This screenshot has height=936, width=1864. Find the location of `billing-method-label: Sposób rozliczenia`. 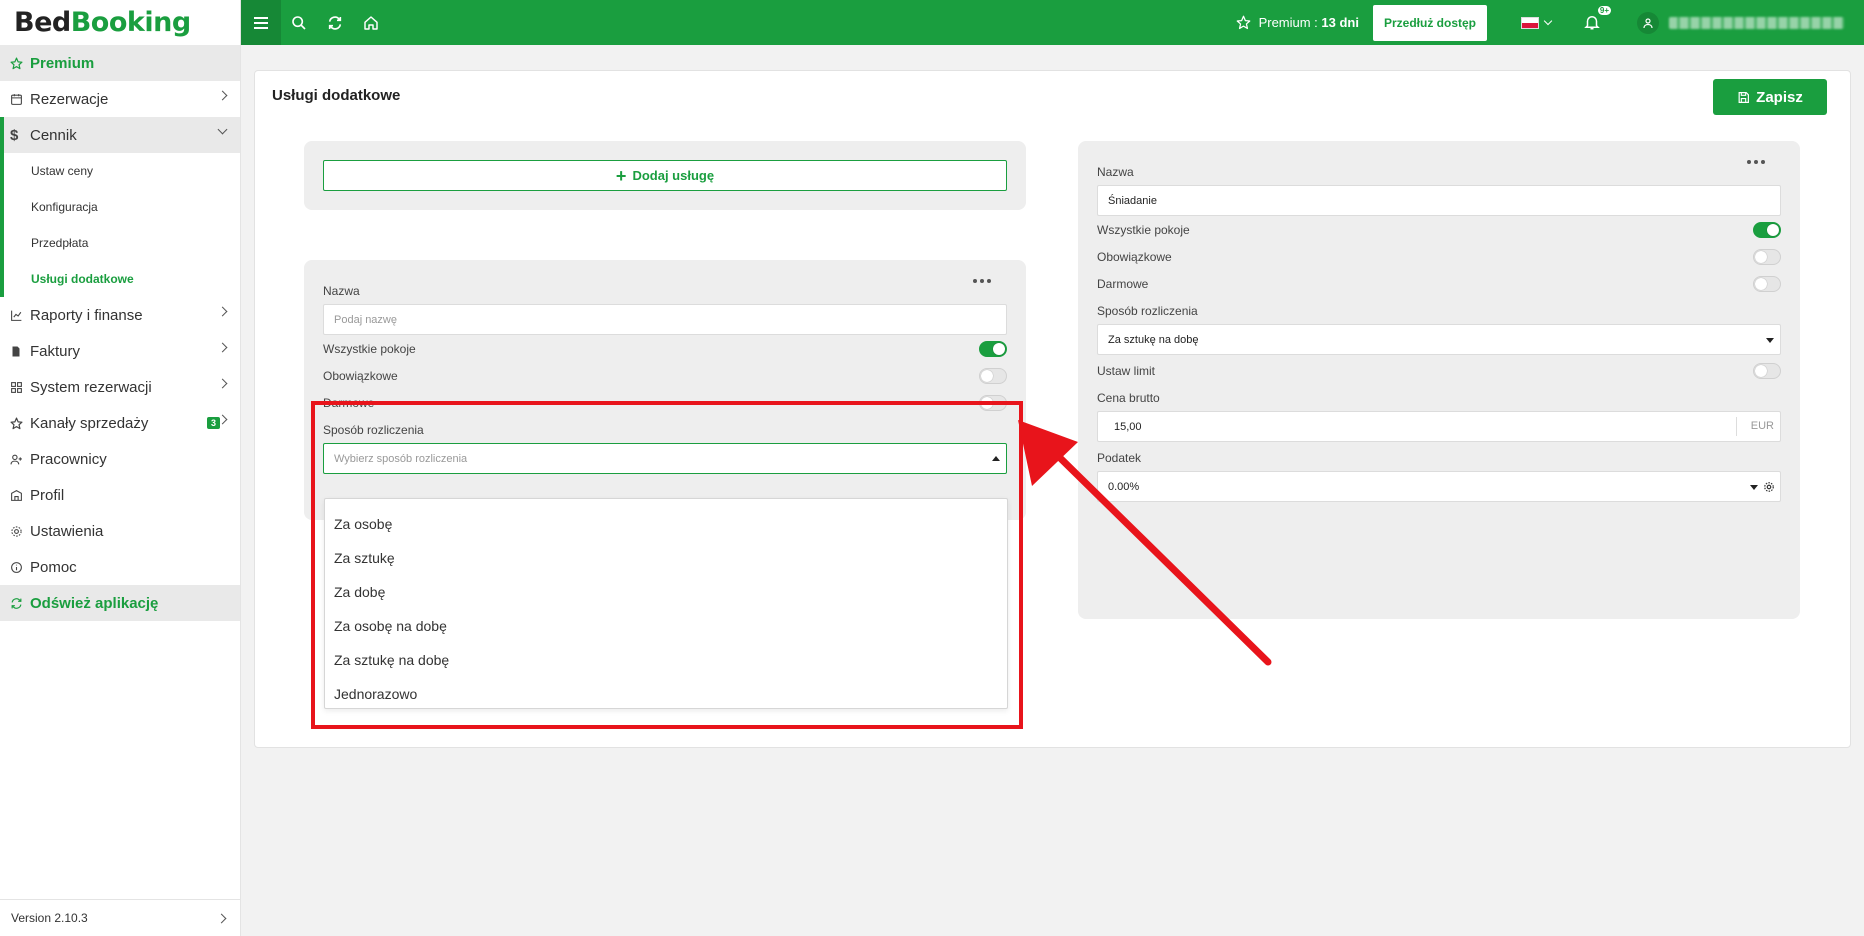

billing-method-label: Sposób rozliczenia is located at coordinates (1147, 311).